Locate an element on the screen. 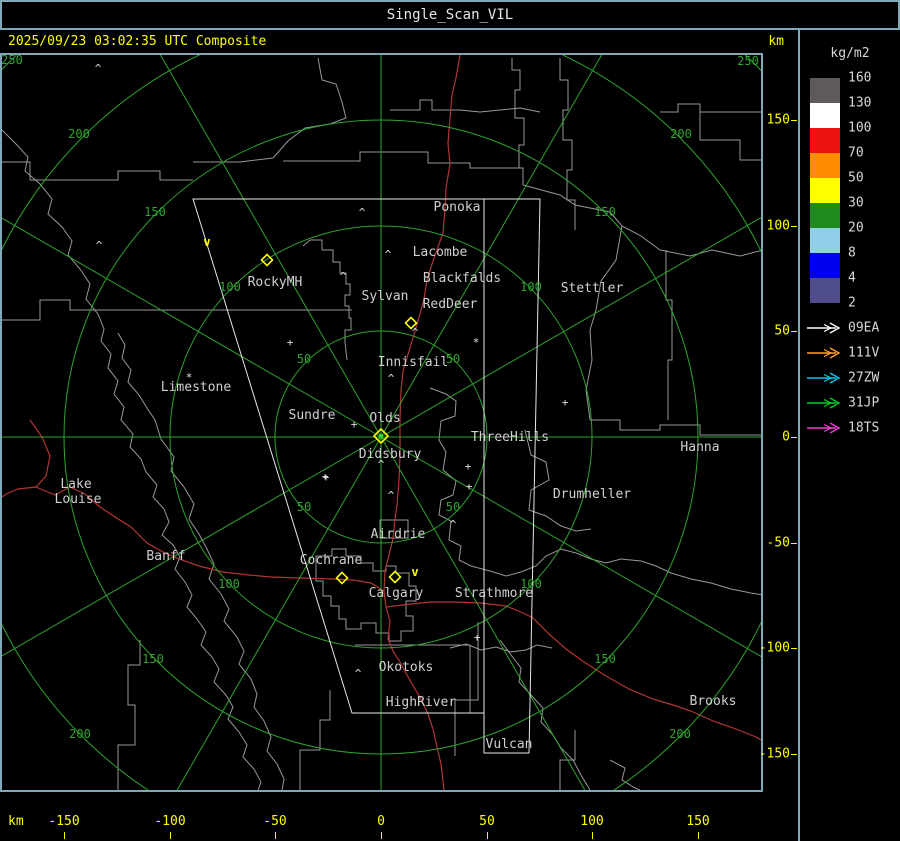  city-label: Didsbury is located at coordinates (390, 454).